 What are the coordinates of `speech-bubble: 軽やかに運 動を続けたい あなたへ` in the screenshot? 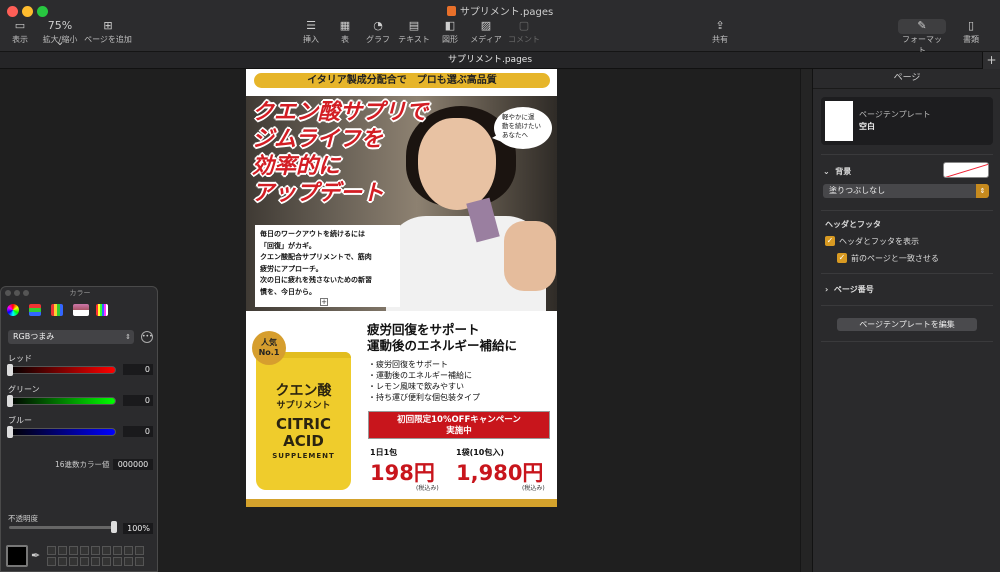 It's located at (523, 128).